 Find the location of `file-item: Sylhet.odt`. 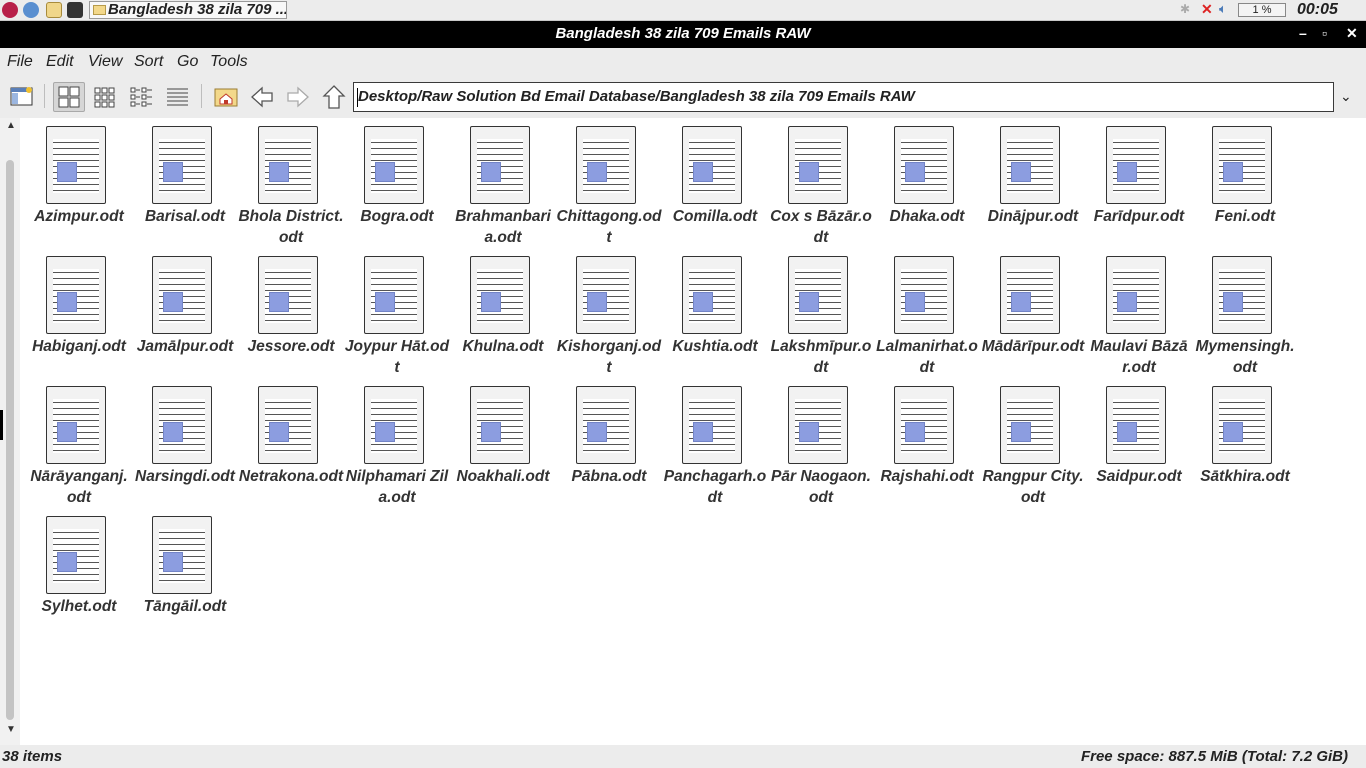

file-item: Sylhet.odt is located at coordinates (79, 579).